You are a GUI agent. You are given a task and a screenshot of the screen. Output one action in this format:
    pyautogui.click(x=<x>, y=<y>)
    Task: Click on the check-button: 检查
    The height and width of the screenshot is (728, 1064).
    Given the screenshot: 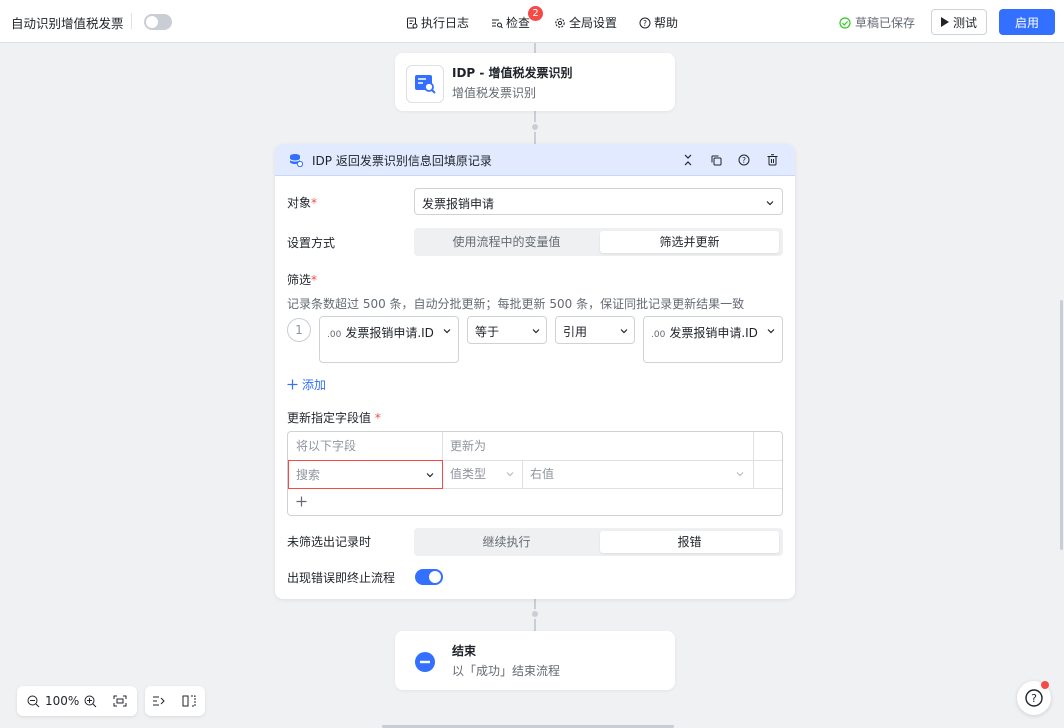 What is the action you would take?
    pyautogui.click(x=510, y=22)
    